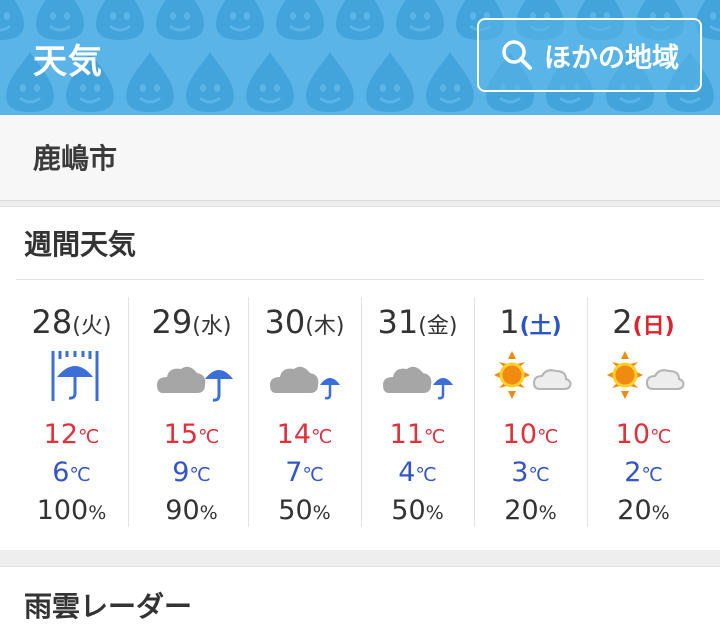  What do you see at coordinates (191, 472) in the screenshot?
I see `low-temp: 9℃` at bounding box center [191, 472].